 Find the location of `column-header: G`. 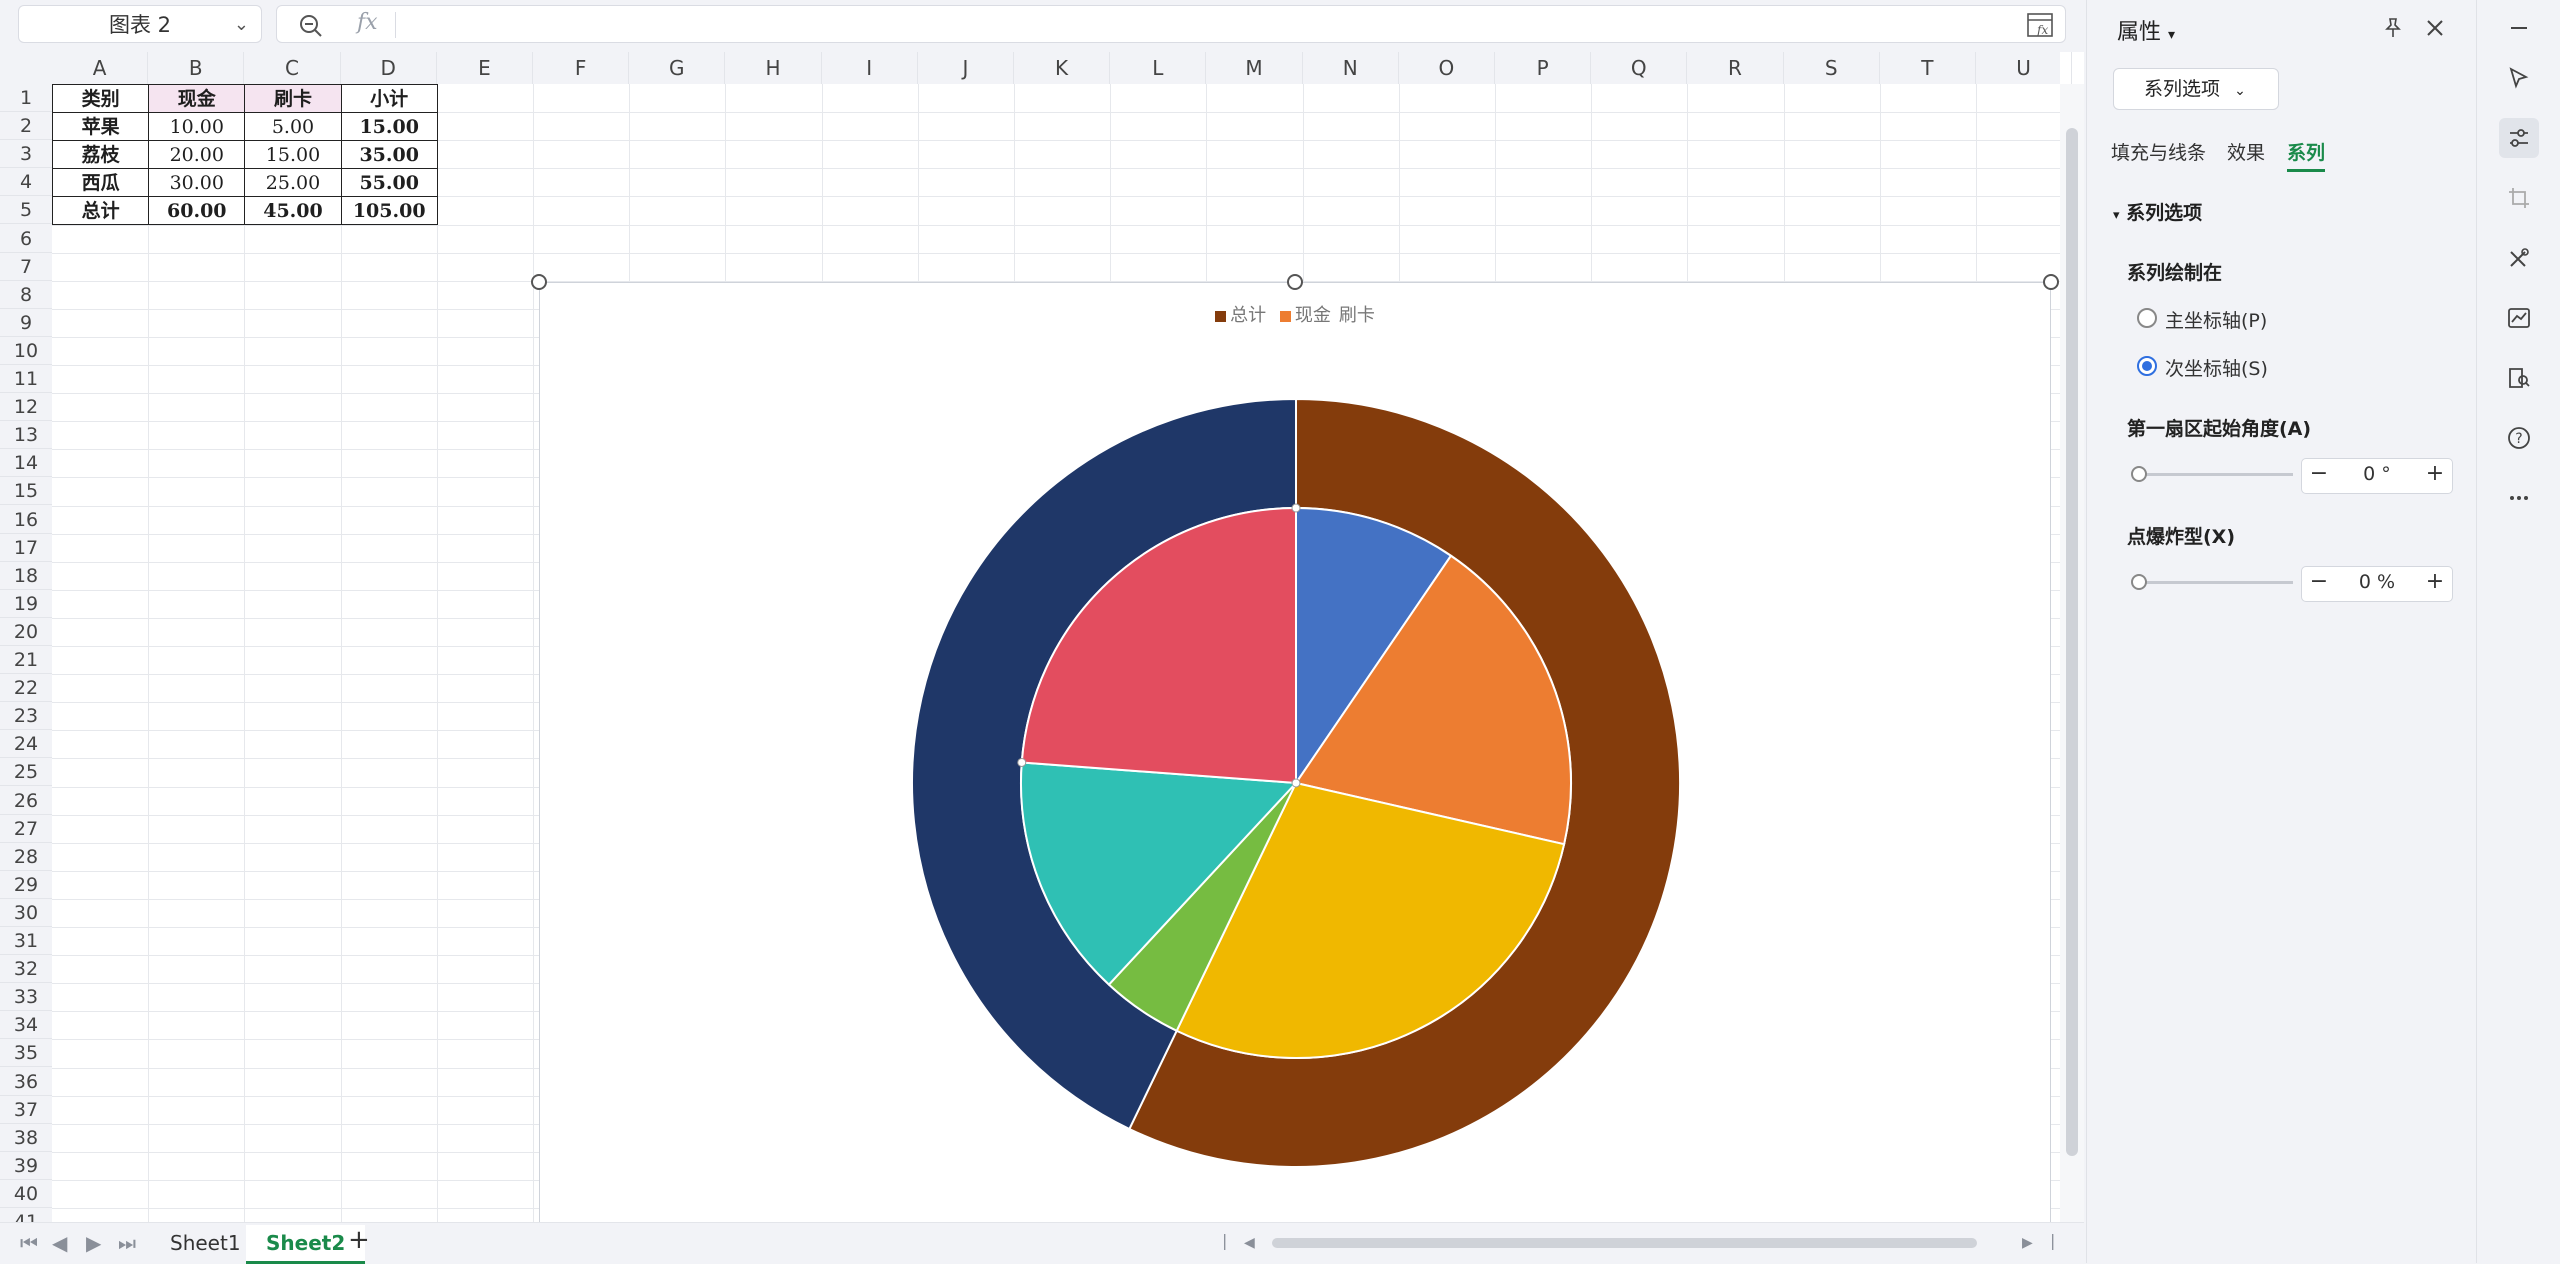

column-header: G is located at coordinates (677, 68).